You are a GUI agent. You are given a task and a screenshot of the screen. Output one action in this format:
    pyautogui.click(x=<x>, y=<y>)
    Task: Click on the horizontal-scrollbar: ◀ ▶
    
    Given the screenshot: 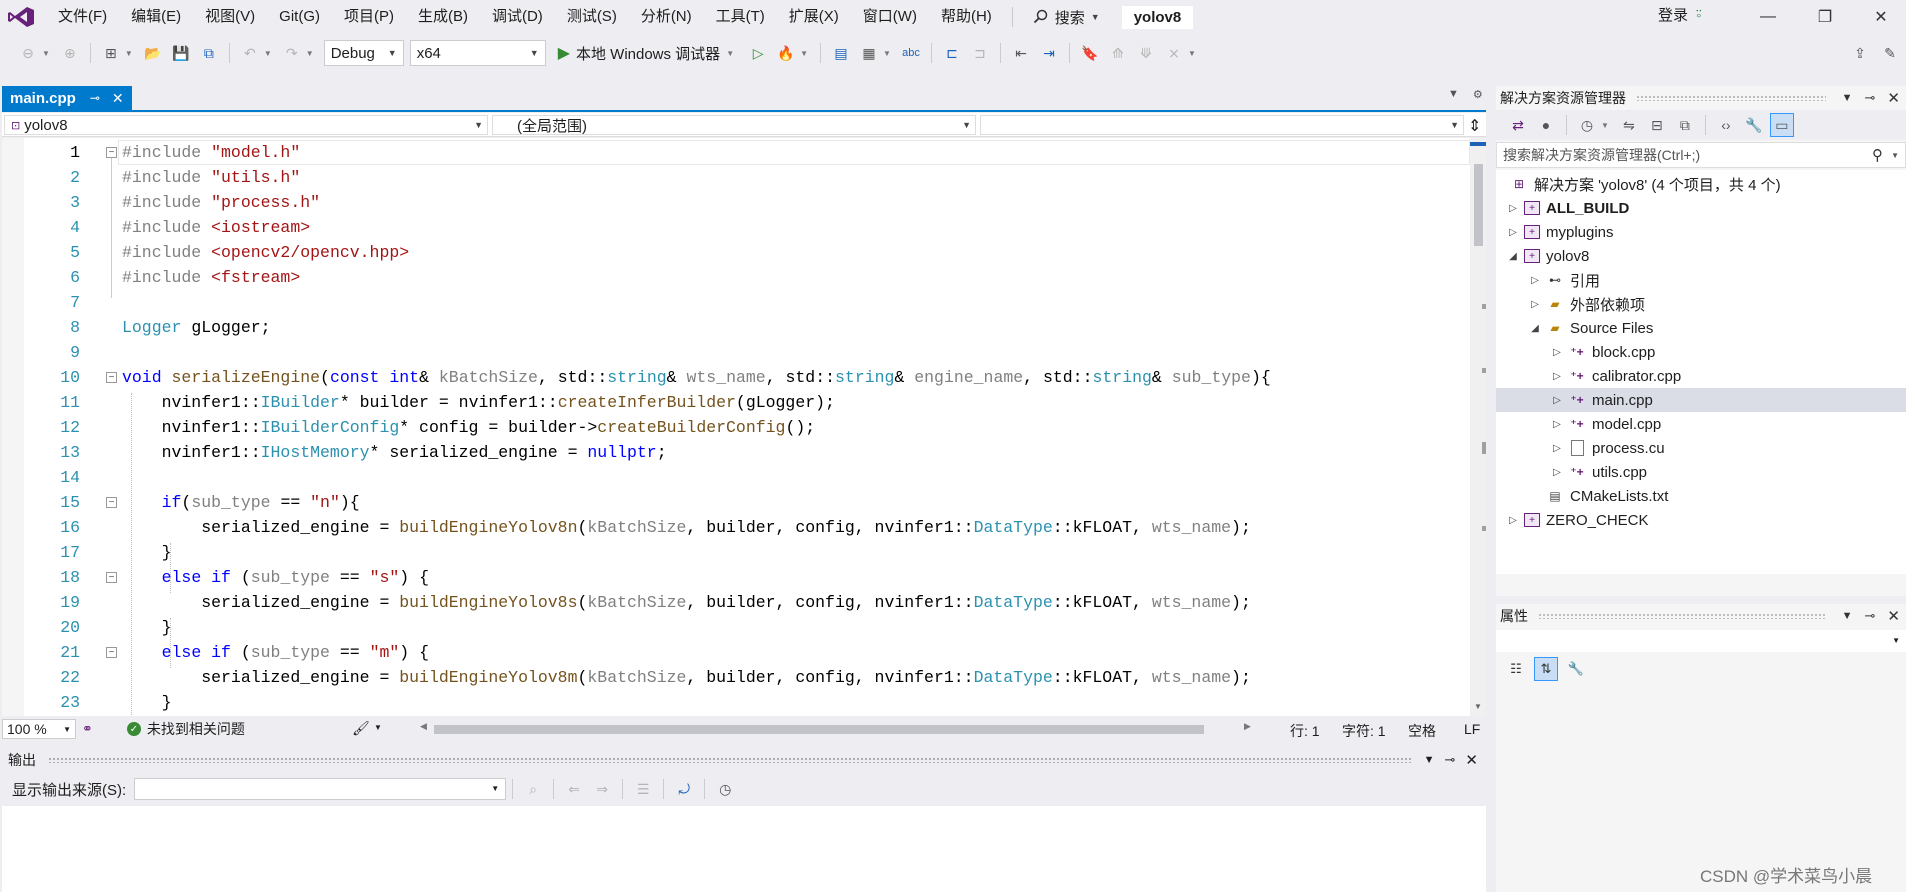 What is the action you would take?
    pyautogui.click(x=834, y=727)
    